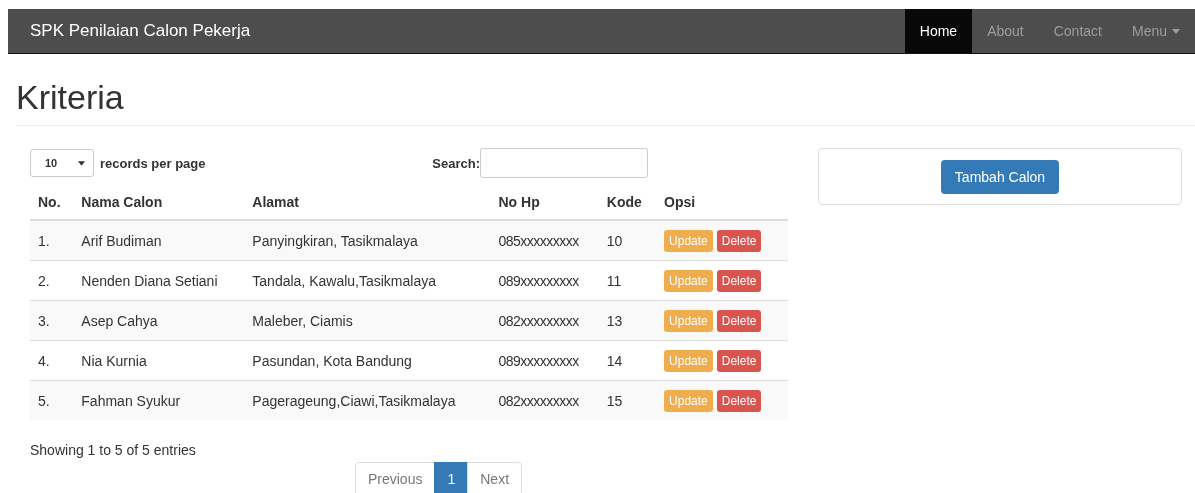  Describe the element at coordinates (159, 360) in the screenshot. I see `table-cell: Nia Kurnia` at that location.